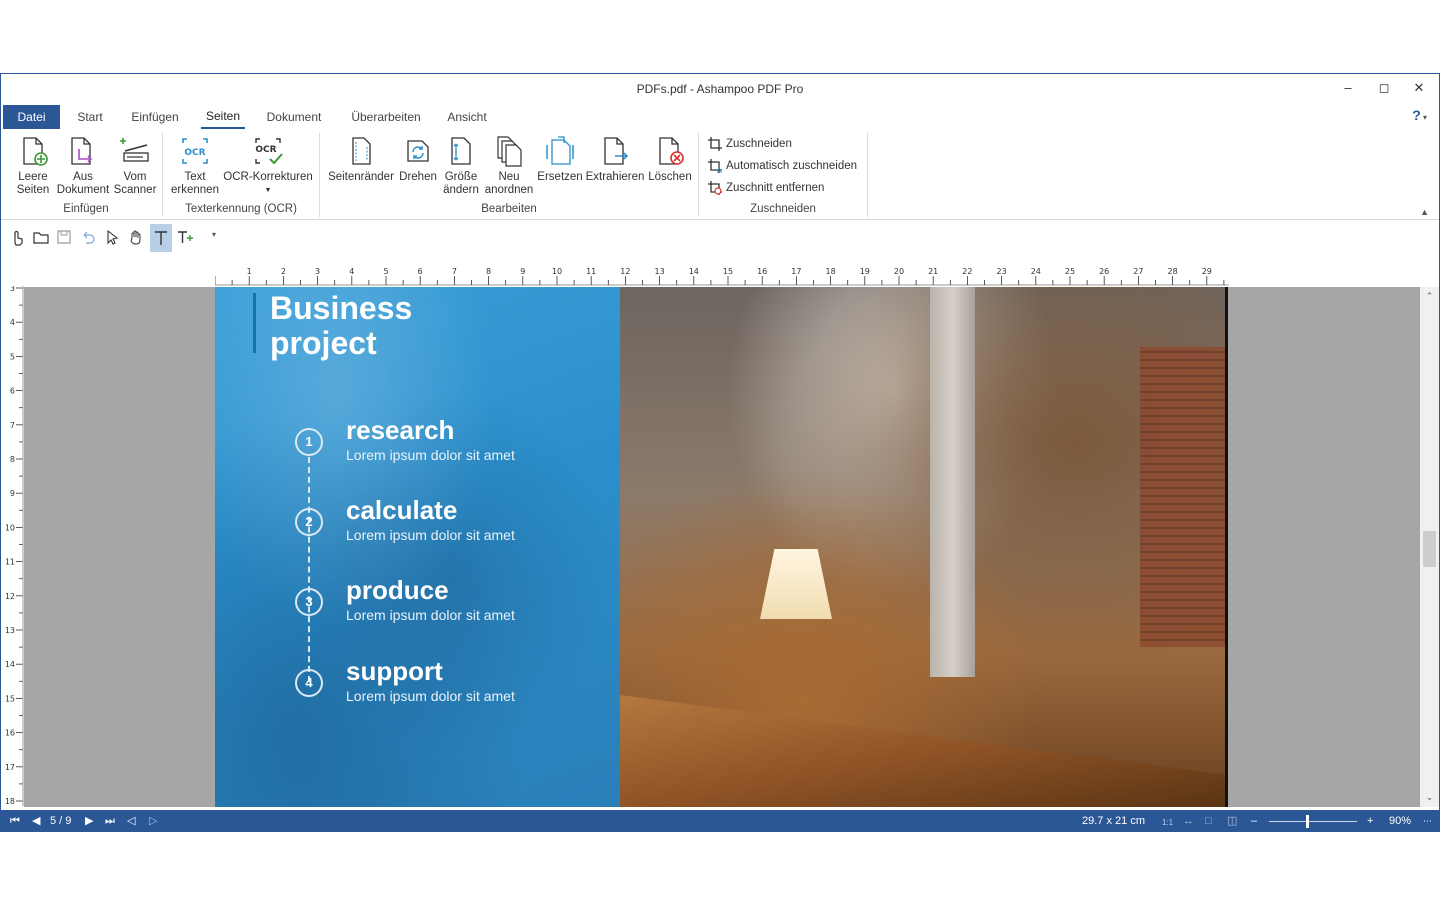  What do you see at coordinates (36, 821) in the screenshot?
I see `previous-page-icon: ◀` at bounding box center [36, 821].